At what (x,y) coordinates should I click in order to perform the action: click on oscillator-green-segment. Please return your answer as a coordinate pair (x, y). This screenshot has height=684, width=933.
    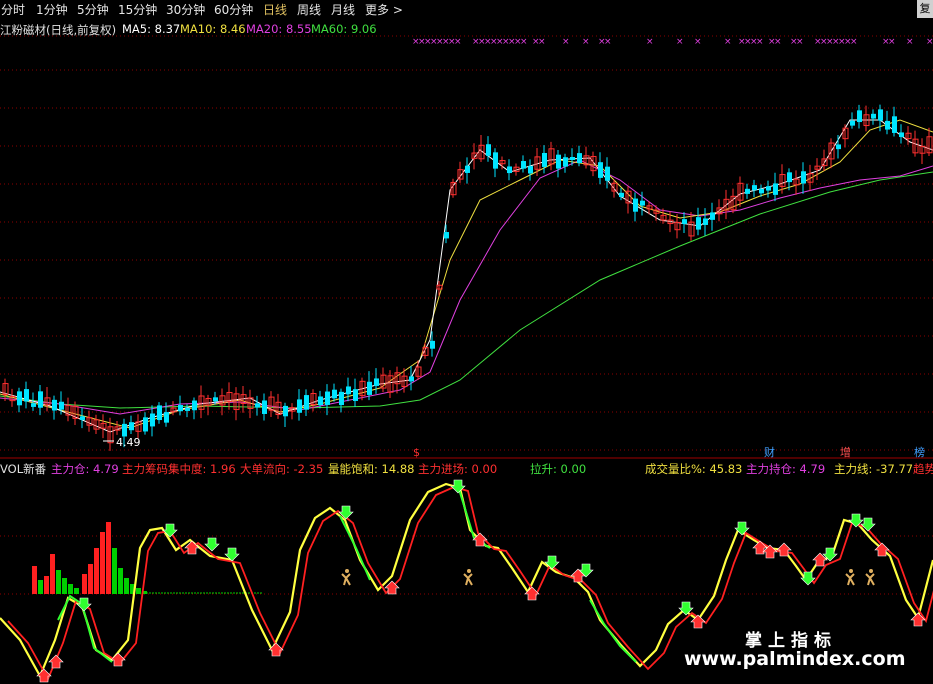
    Looking at the image, I should click on (355, 548).